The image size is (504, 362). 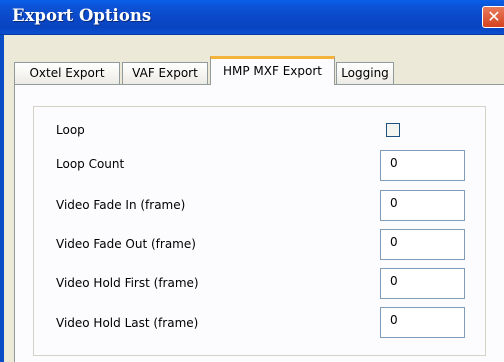 I want to click on close-button: ✕, so click(x=493, y=17).